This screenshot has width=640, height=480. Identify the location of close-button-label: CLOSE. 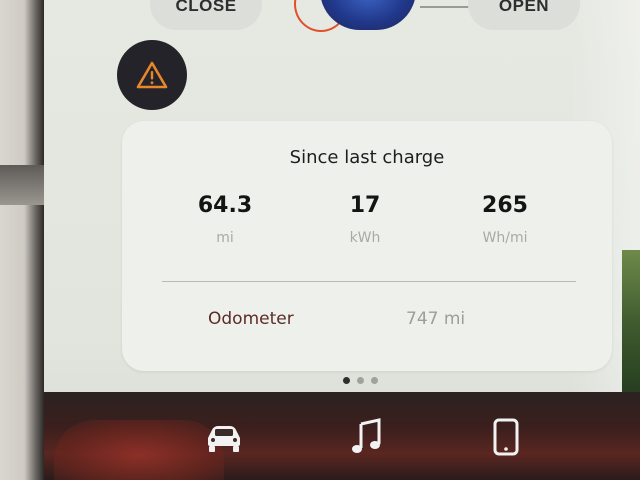
(206, 7).